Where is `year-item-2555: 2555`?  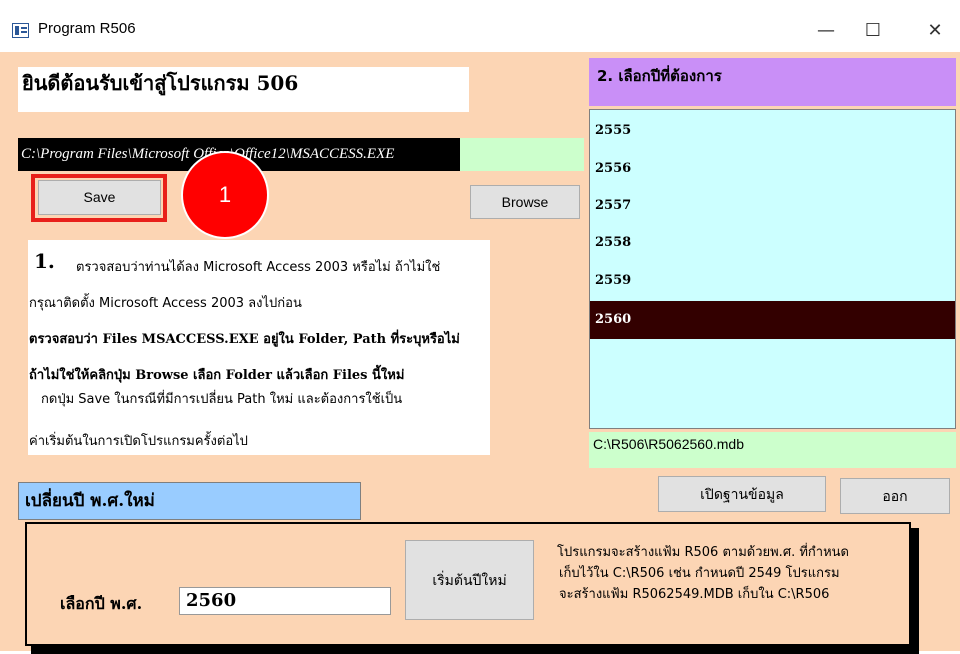
year-item-2555: 2555 is located at coordinates (772, 131).